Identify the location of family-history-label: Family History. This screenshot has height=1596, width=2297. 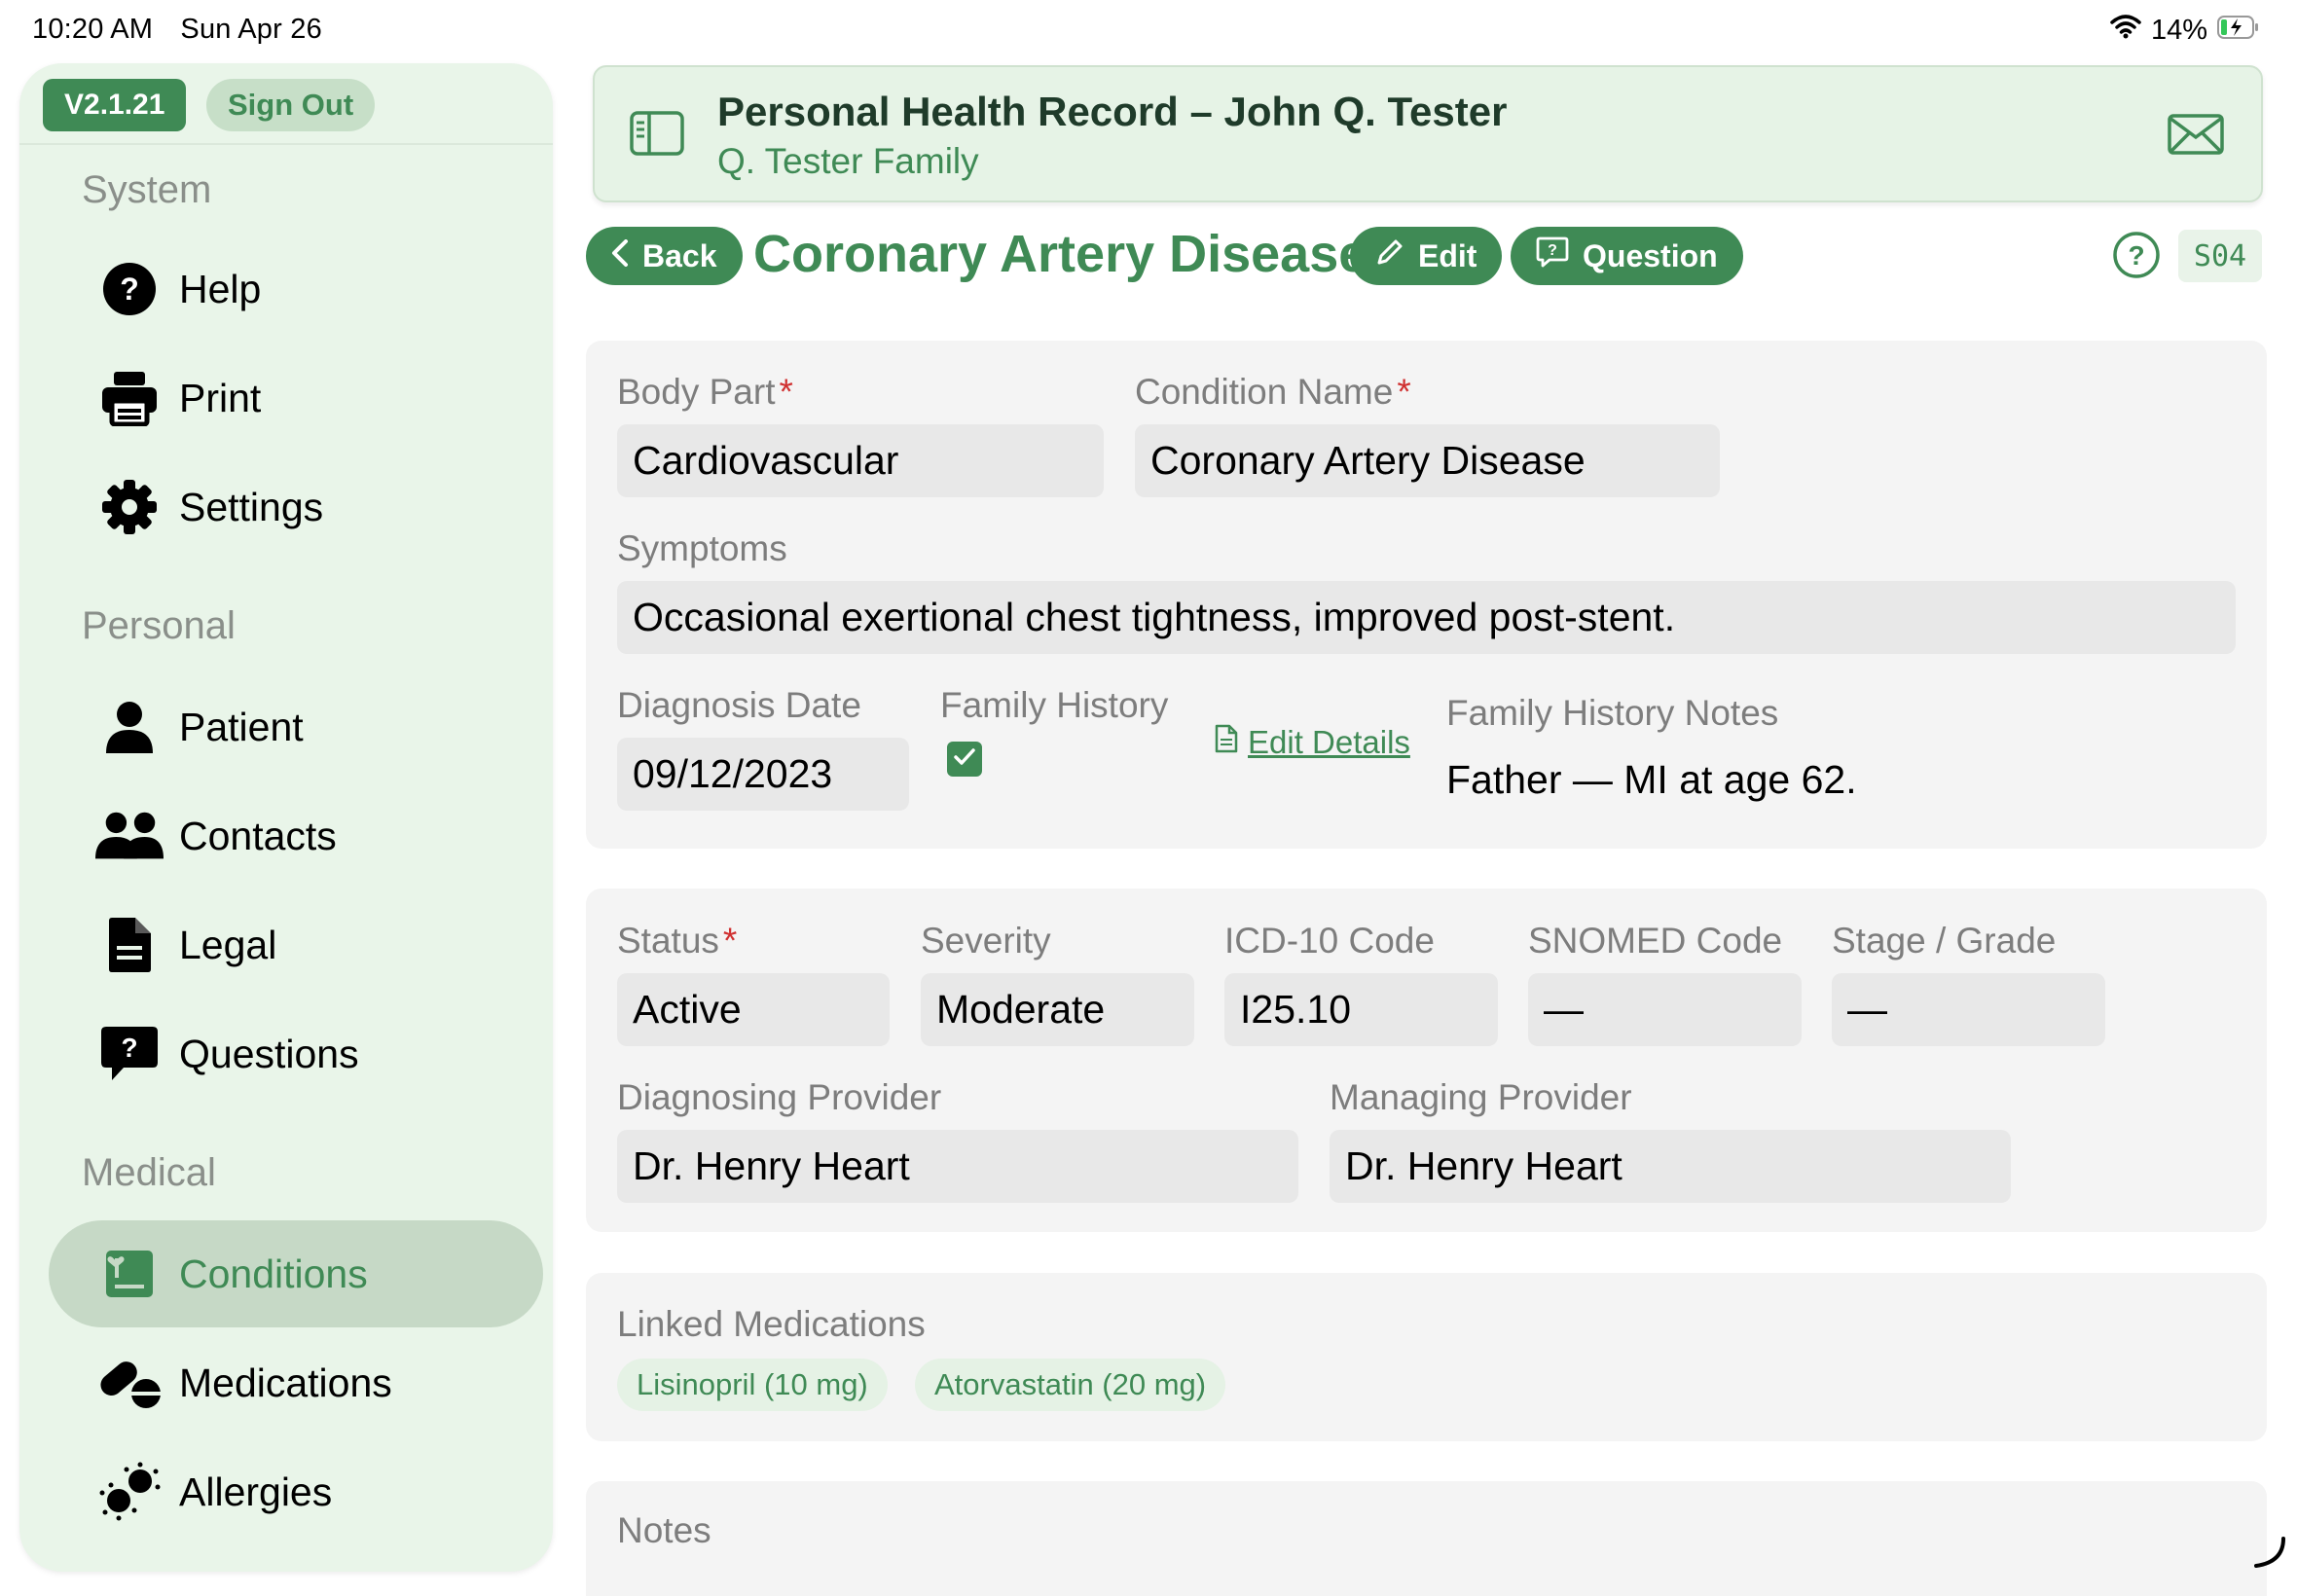
(1054, 705).